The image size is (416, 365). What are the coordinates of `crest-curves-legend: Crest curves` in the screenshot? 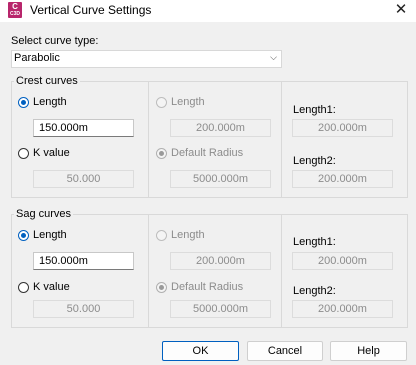 It's located at (47, 81).